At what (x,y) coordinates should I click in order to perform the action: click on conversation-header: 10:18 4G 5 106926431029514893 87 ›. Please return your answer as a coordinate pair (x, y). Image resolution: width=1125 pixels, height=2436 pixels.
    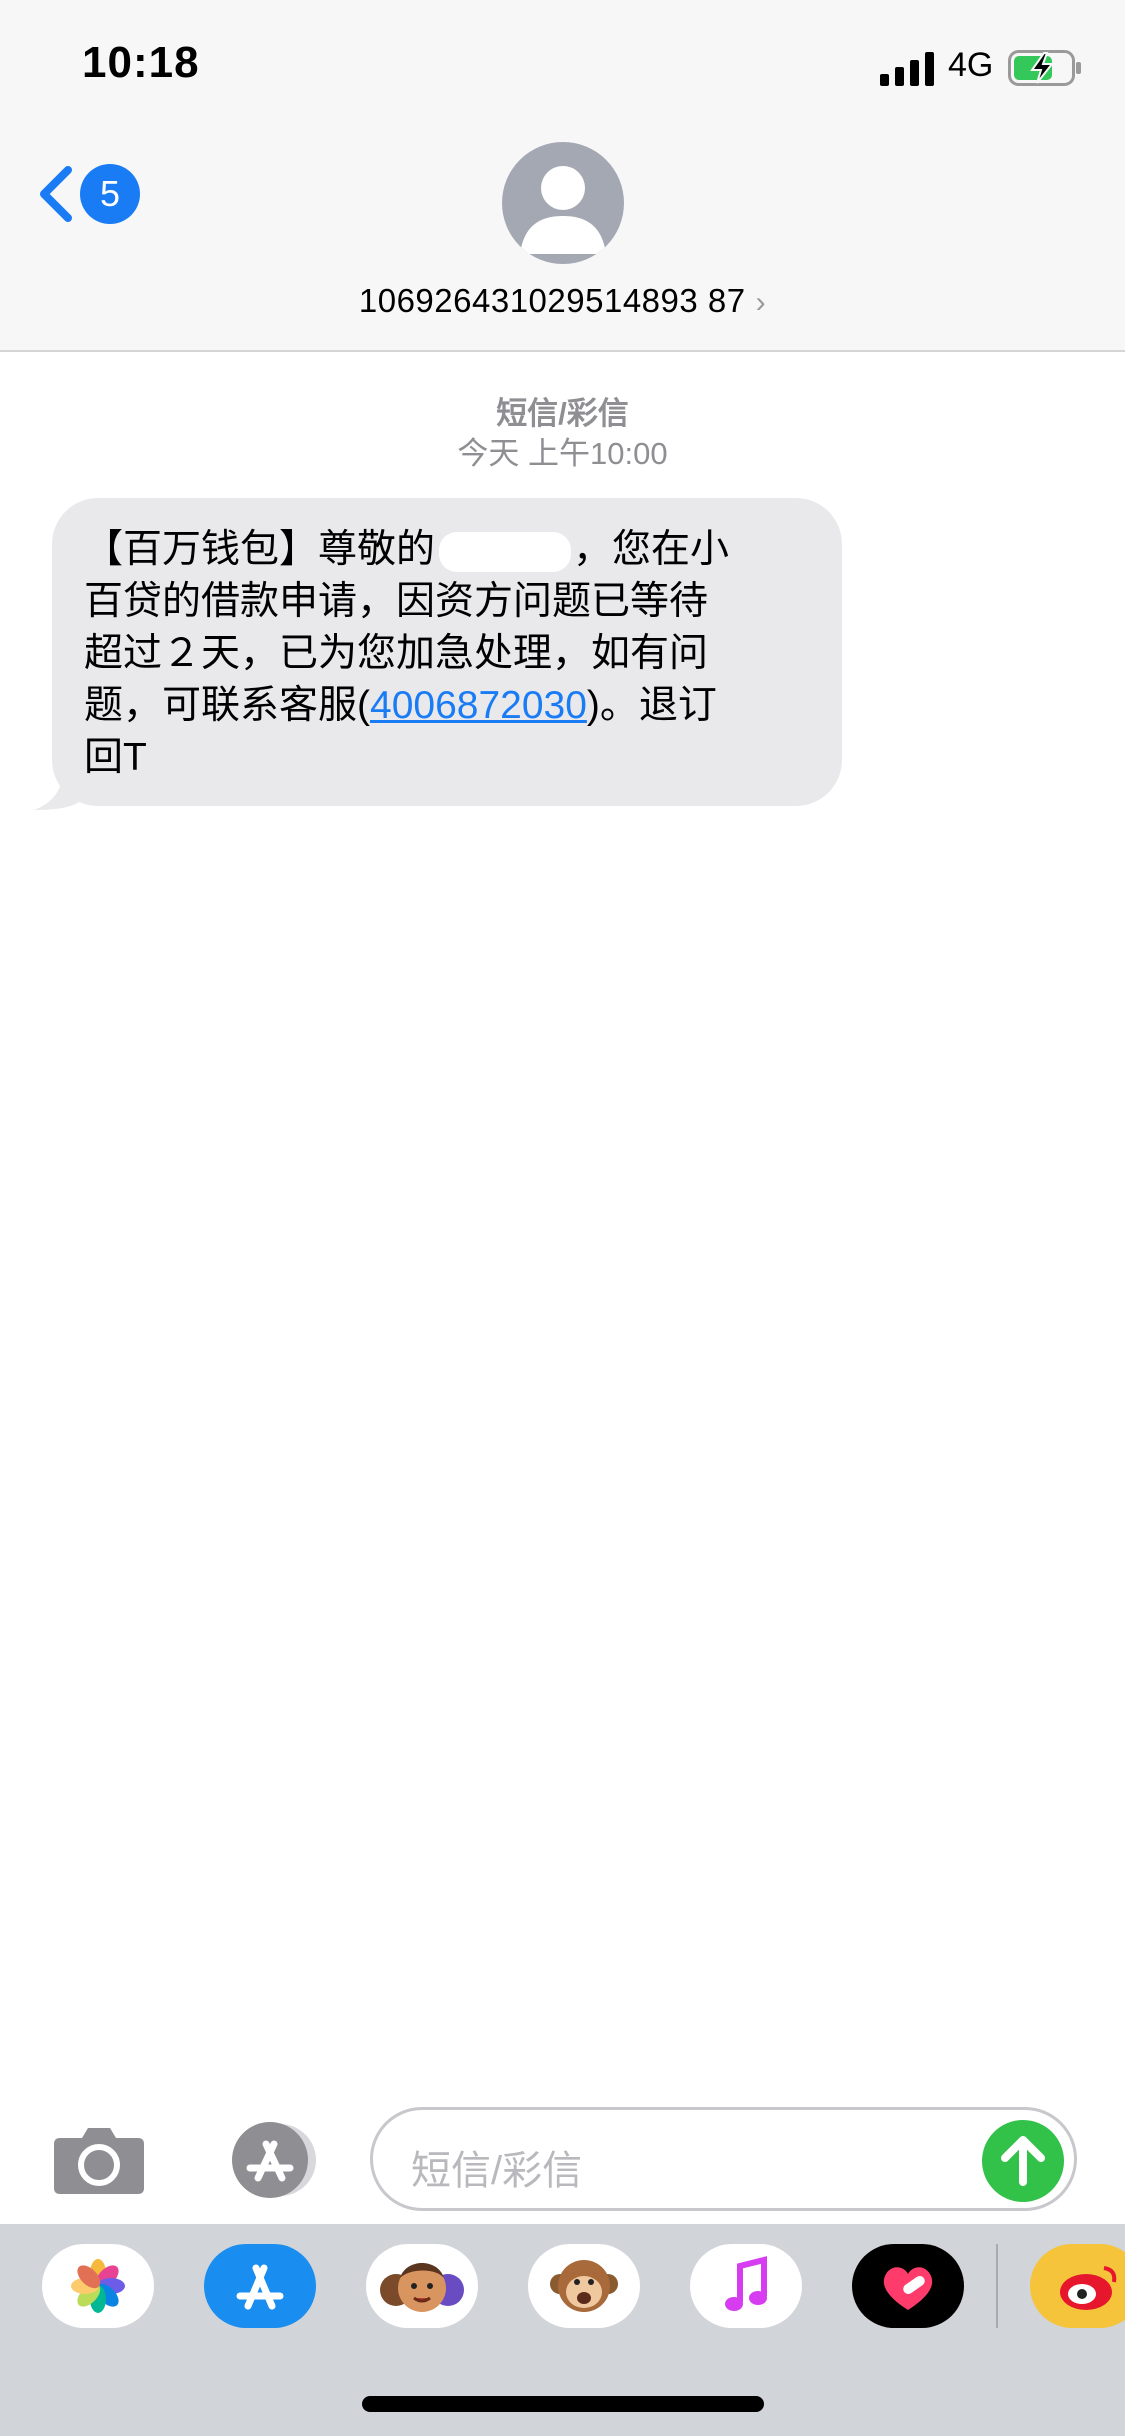
    Looking at the image, I should click on (562, 176).